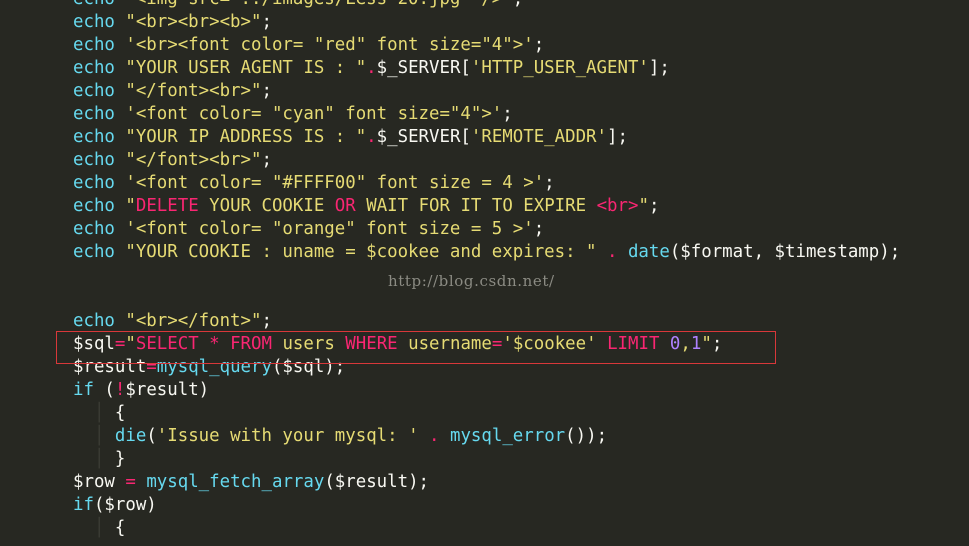 This screenshot has height=546, width=969. What do you see at coordinates (266, 206) in the screenshot?
I see `code-token: YOUR COOKIE` at bounding box center [266, 206].